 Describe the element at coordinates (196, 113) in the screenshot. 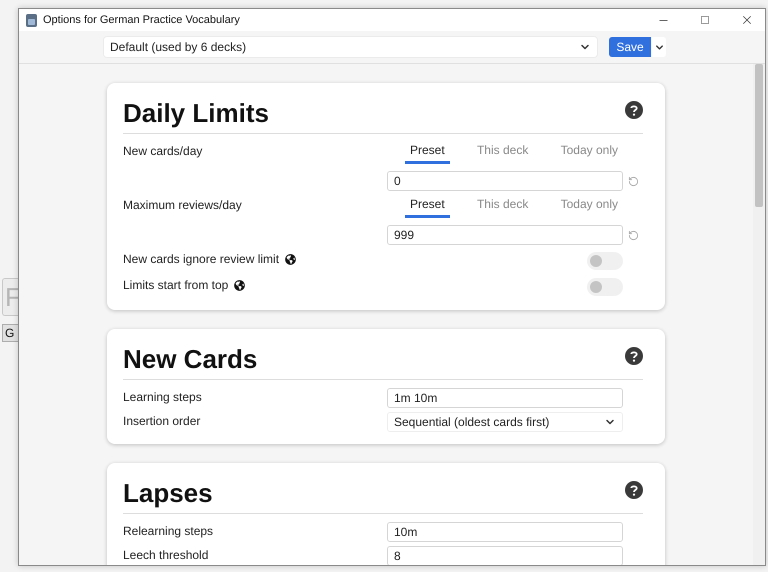

I see `section-title: Daily Limits` at that location.